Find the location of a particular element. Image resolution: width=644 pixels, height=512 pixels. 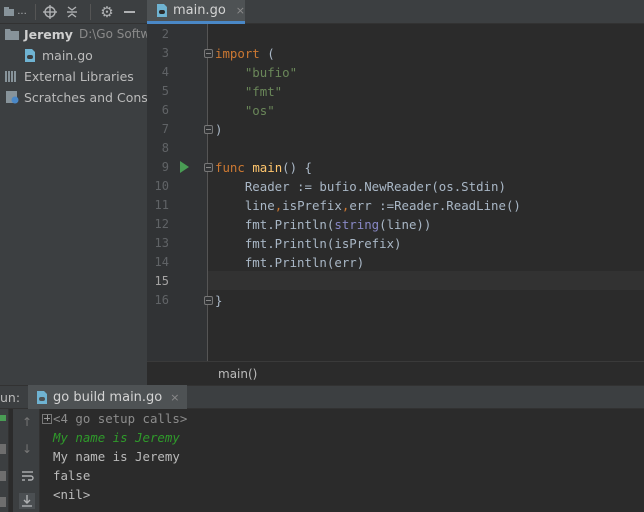

run-panel-header: un: go build main.go × is located at coordinates (322, 397).